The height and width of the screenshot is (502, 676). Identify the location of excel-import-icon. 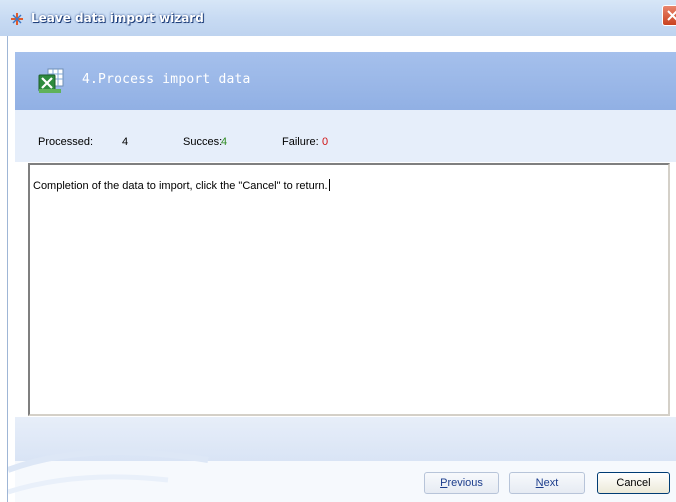
(51, 80).